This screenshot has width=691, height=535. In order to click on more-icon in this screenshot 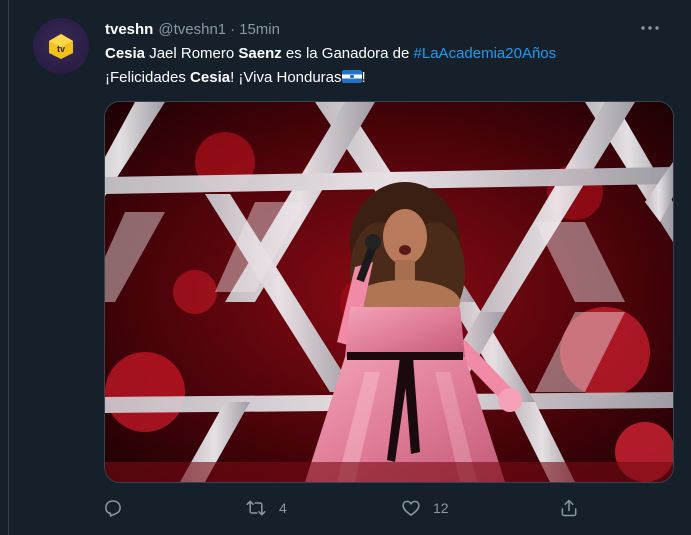, I will do `click(650, 28)`.